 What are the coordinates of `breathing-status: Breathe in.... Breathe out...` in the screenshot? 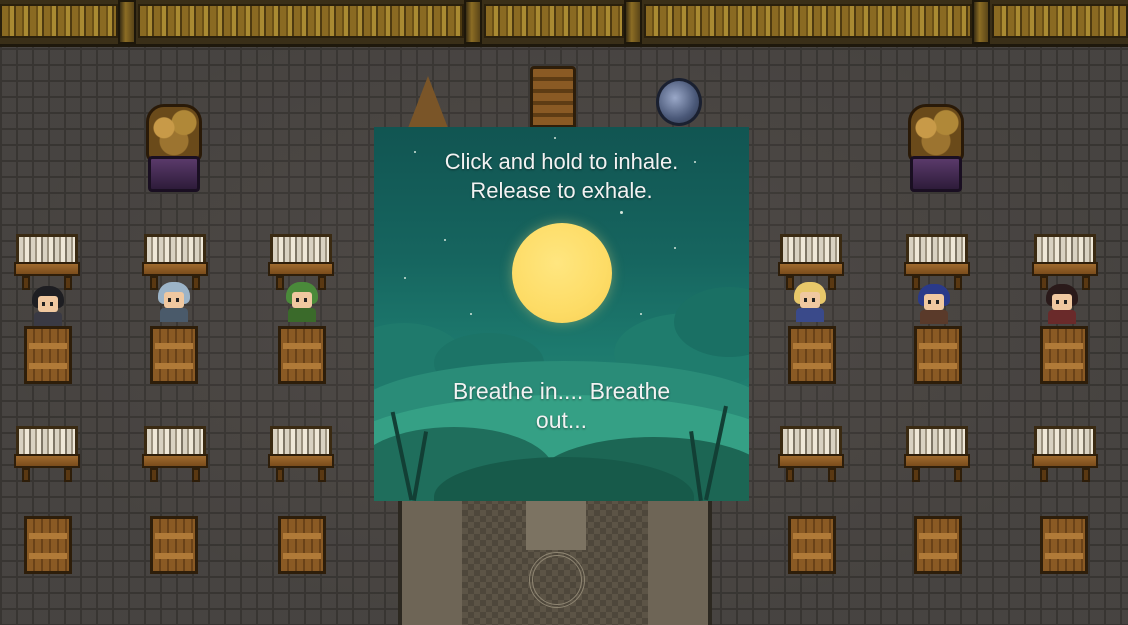 It's located at (561, 405).